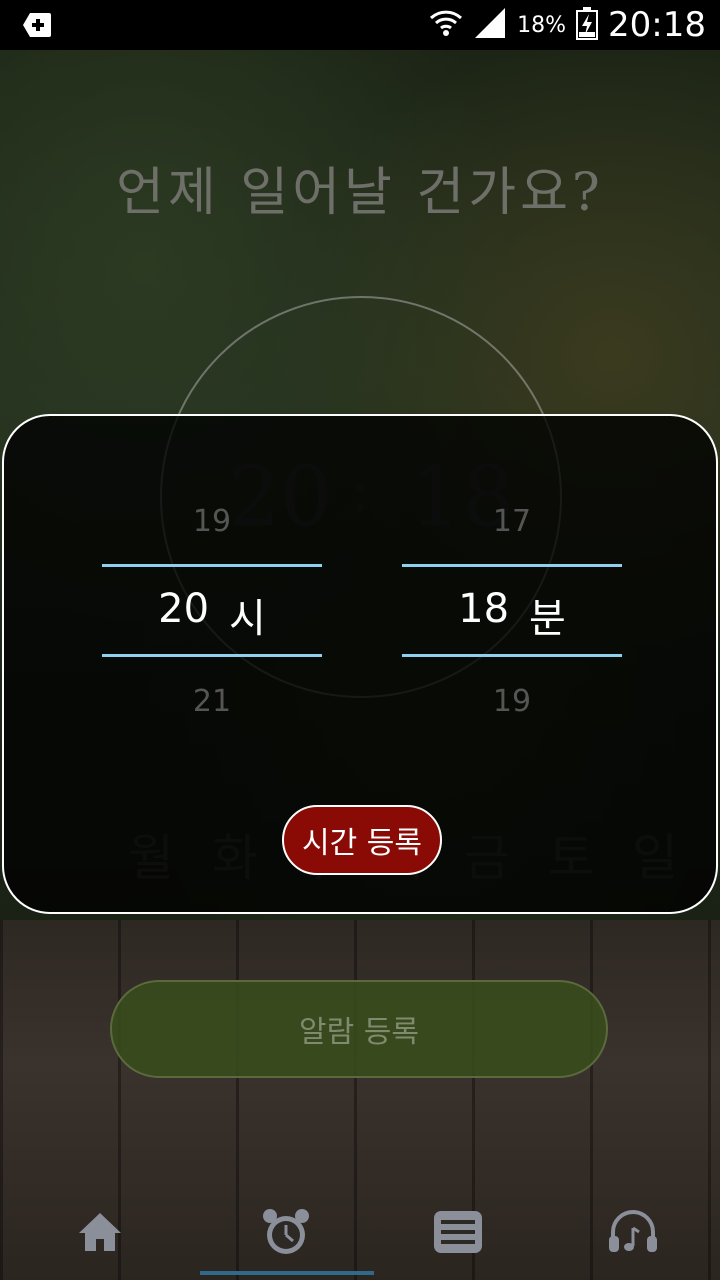  I want to click on minute-value: 18, so click(484, 609).